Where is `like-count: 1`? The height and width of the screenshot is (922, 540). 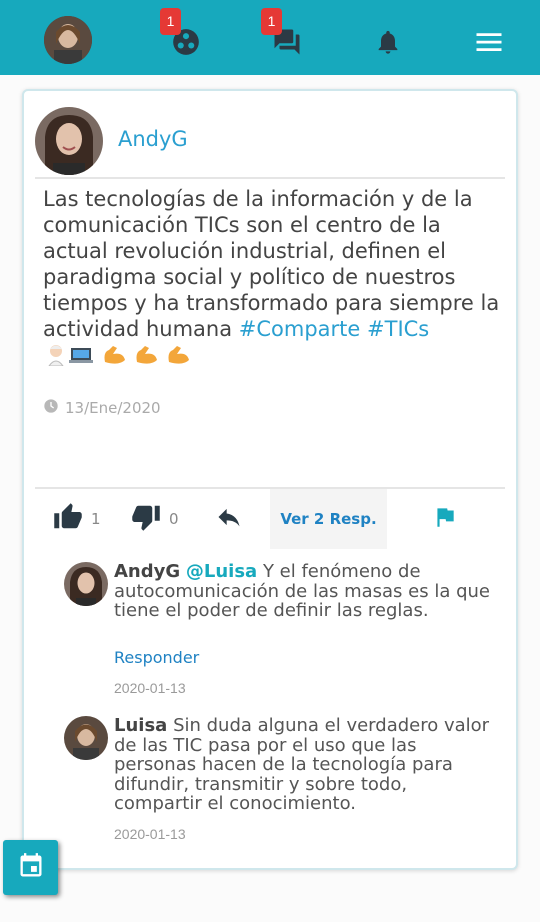
like-count: 1 is located at coordinates (96, 519).